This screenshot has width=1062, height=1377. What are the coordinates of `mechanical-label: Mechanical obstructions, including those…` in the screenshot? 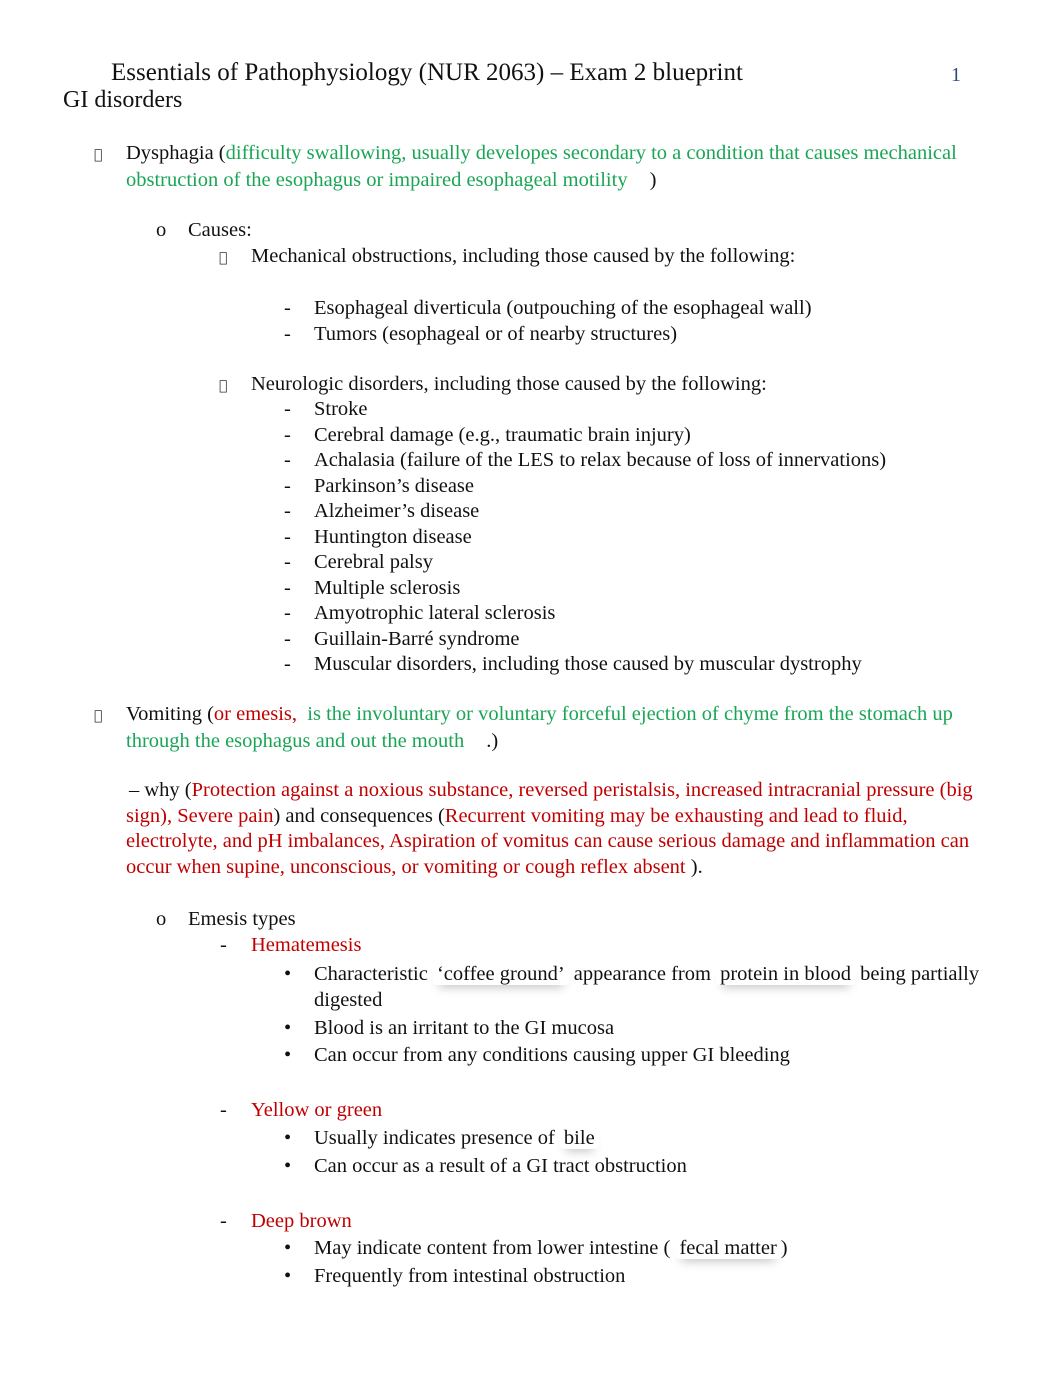 It's located at (523, 256).